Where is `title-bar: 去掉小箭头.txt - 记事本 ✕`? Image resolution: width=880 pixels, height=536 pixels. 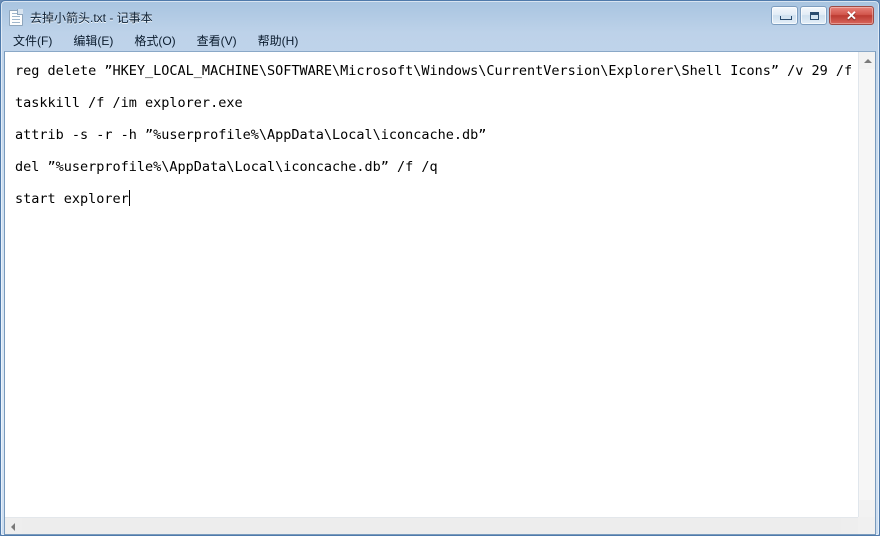 title-bar: 去掉小箭头.txt - 记事本 ✕ is located at coordinates (440, 17).